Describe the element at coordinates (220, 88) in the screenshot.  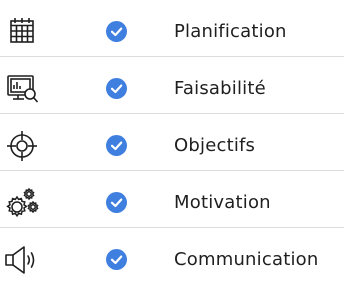
I see `item-label: Faisabilité` at that location.